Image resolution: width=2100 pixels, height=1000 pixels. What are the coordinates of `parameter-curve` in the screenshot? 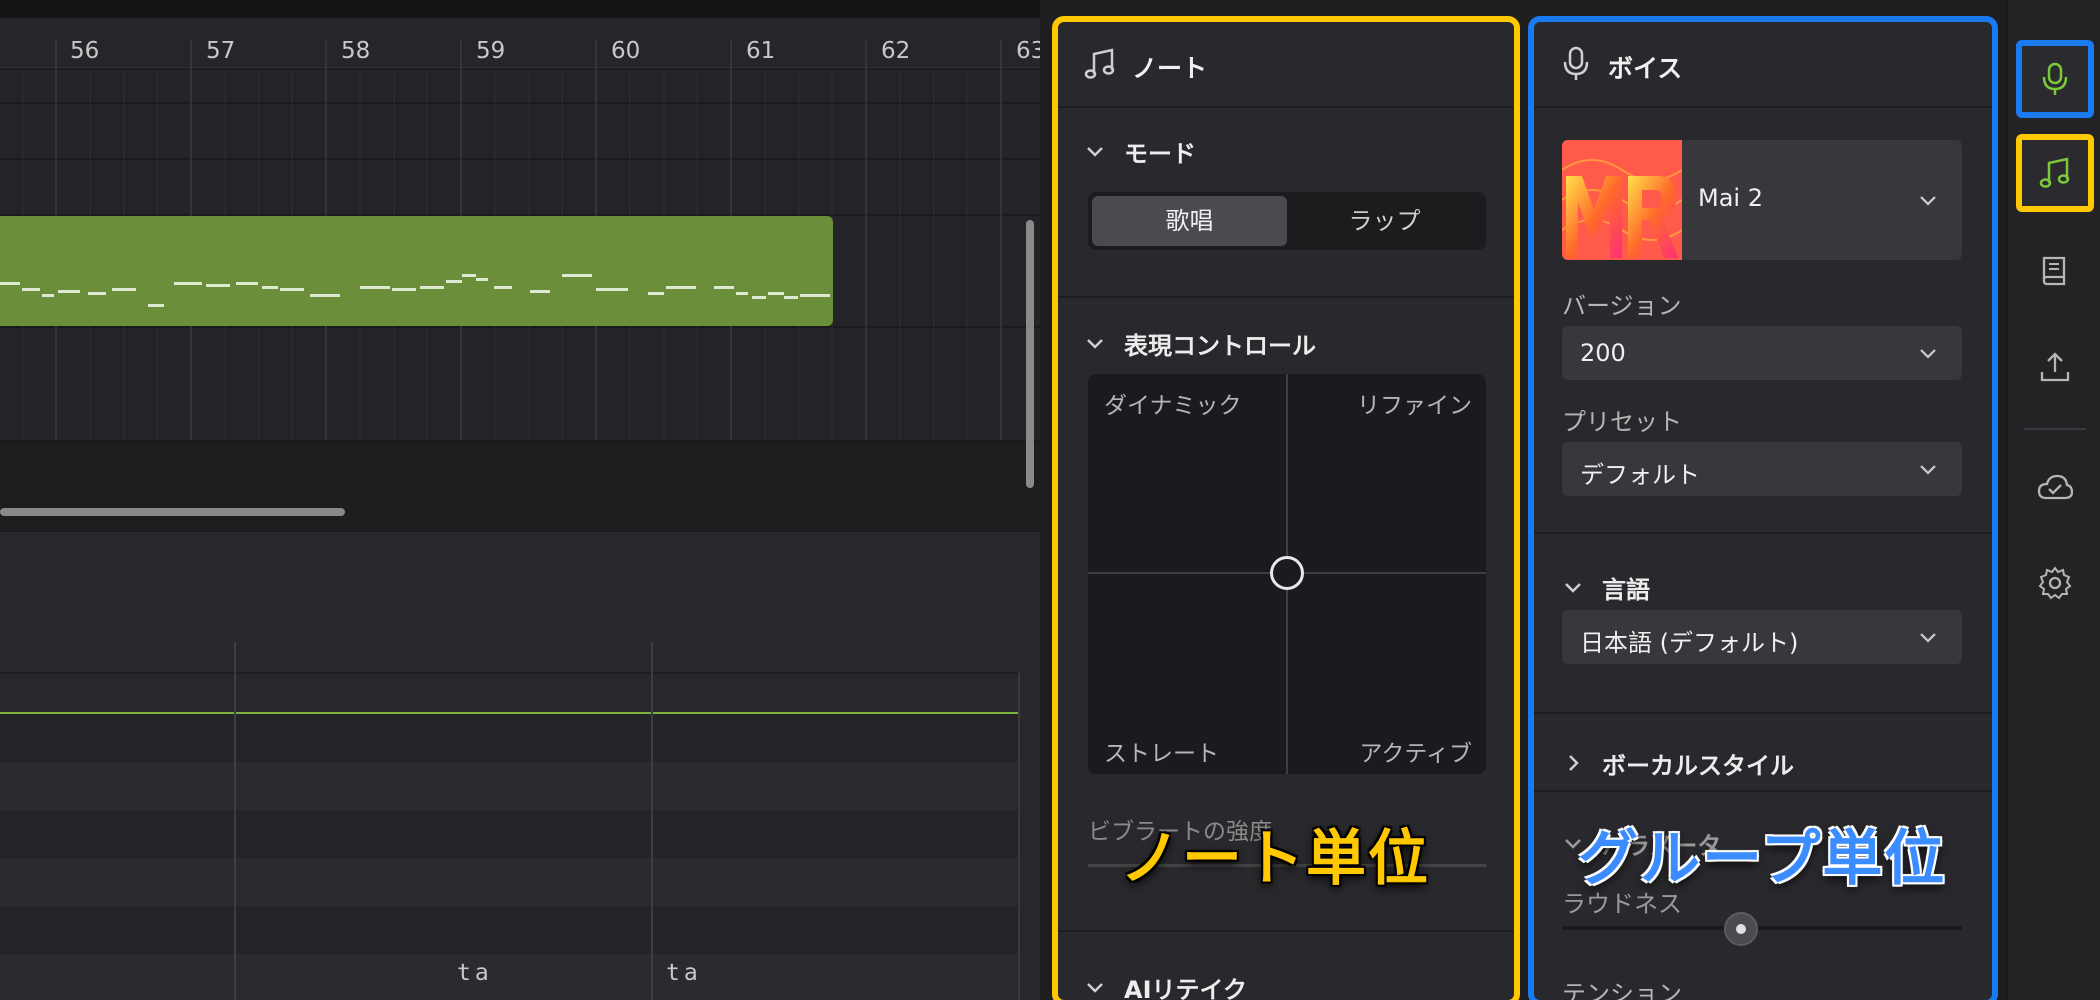 It's located at (509, 713).